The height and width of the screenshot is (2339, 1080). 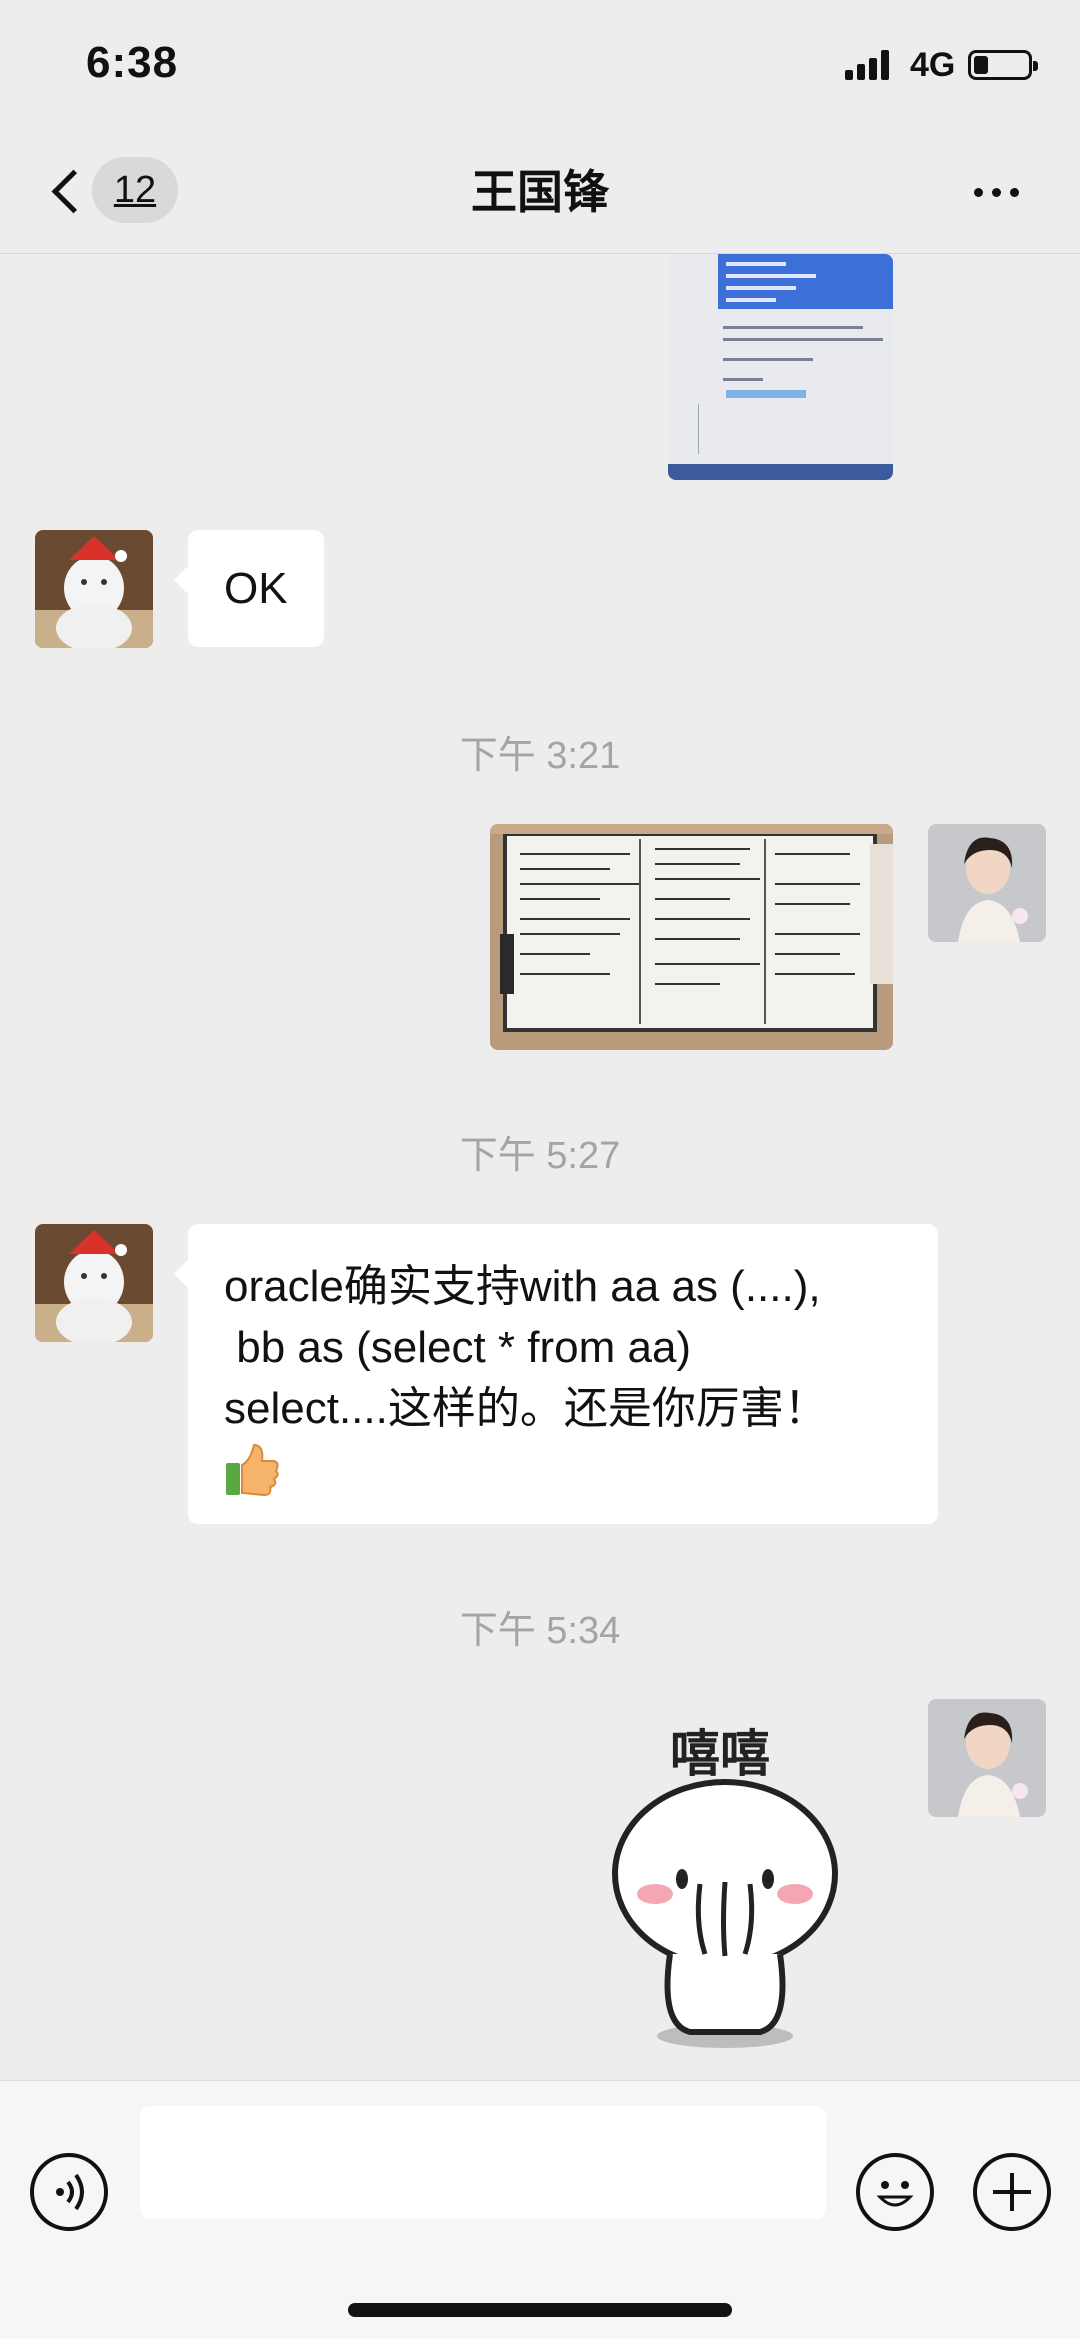 I want to click on message-timestamp: 下午 3:21, so click(x=540, y=756).